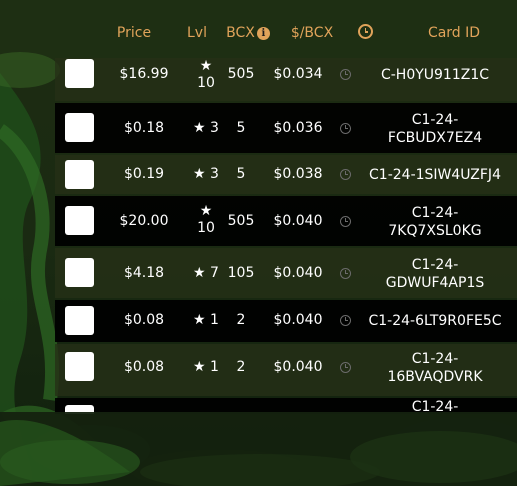 The width and height of the screenshot is (517, 486). What do you see at coordinates (298, 128) in the screenshot?
I see `per-bcx-cell: $0.036` at bounding box center [298, 128].